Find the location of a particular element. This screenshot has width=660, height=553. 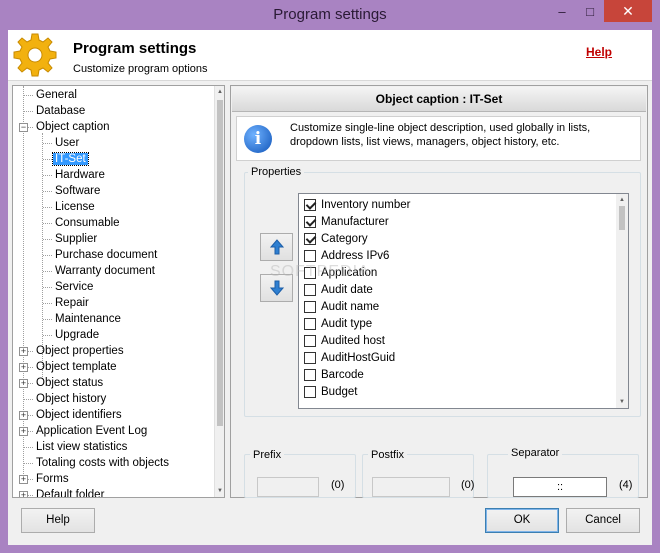

title-bar: Program settings – □ ✕ is located at coordinates (330, 15).